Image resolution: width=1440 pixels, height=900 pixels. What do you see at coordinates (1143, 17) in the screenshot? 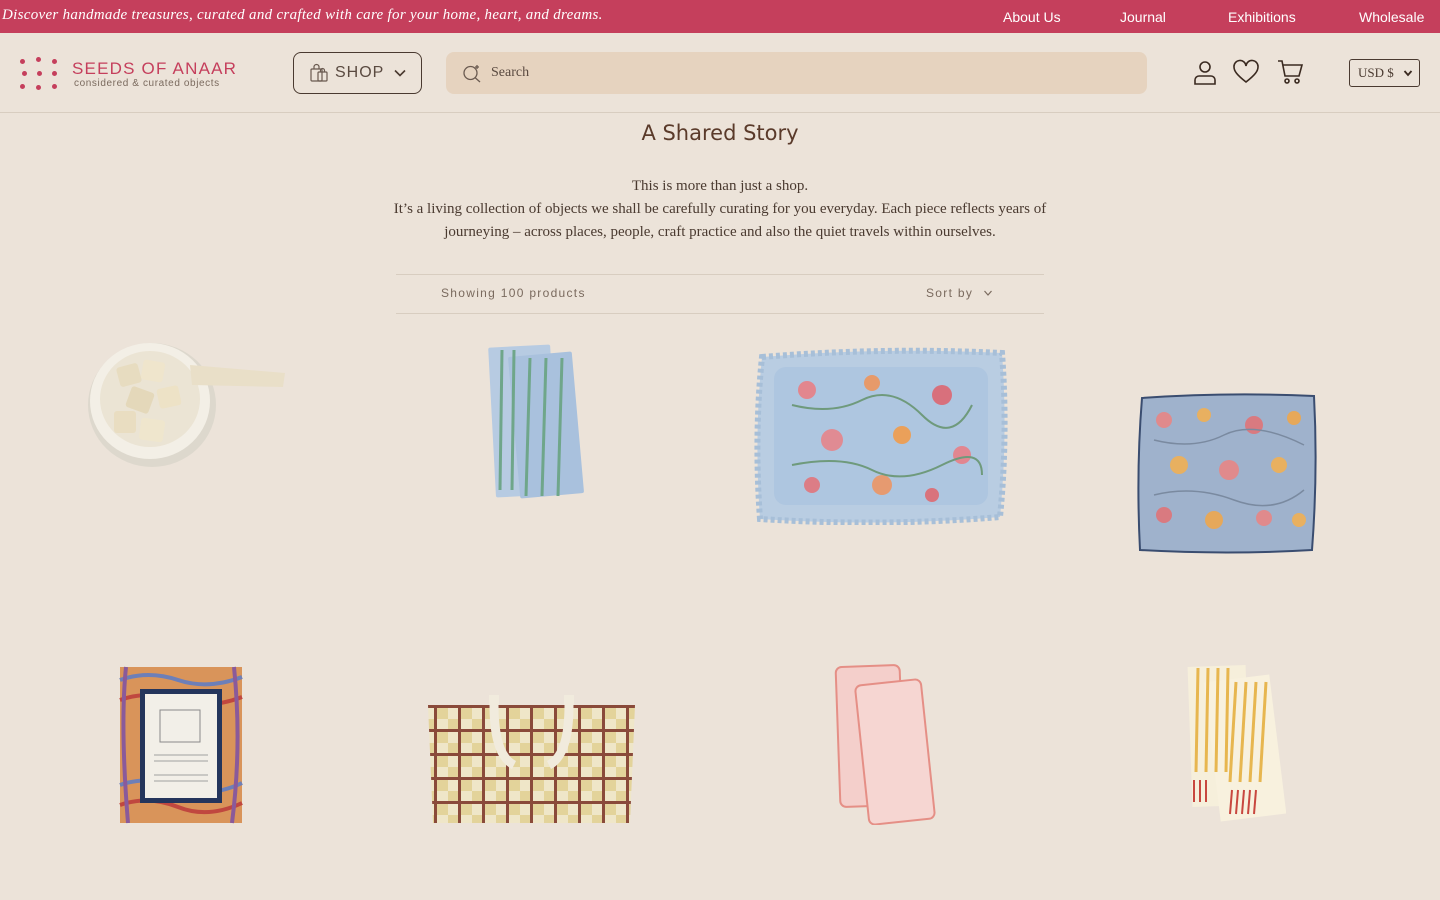
I see `nav-journal: Journal` at bounding box center [1143, 17].